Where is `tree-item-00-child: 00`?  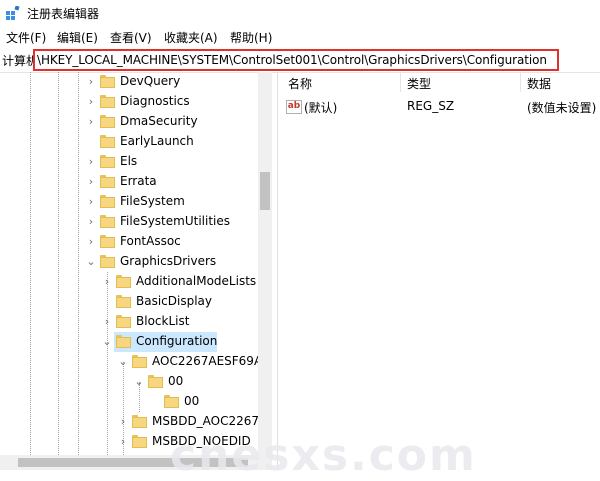
tree-item-00-child: 00 is located at coordinates (129, 402).